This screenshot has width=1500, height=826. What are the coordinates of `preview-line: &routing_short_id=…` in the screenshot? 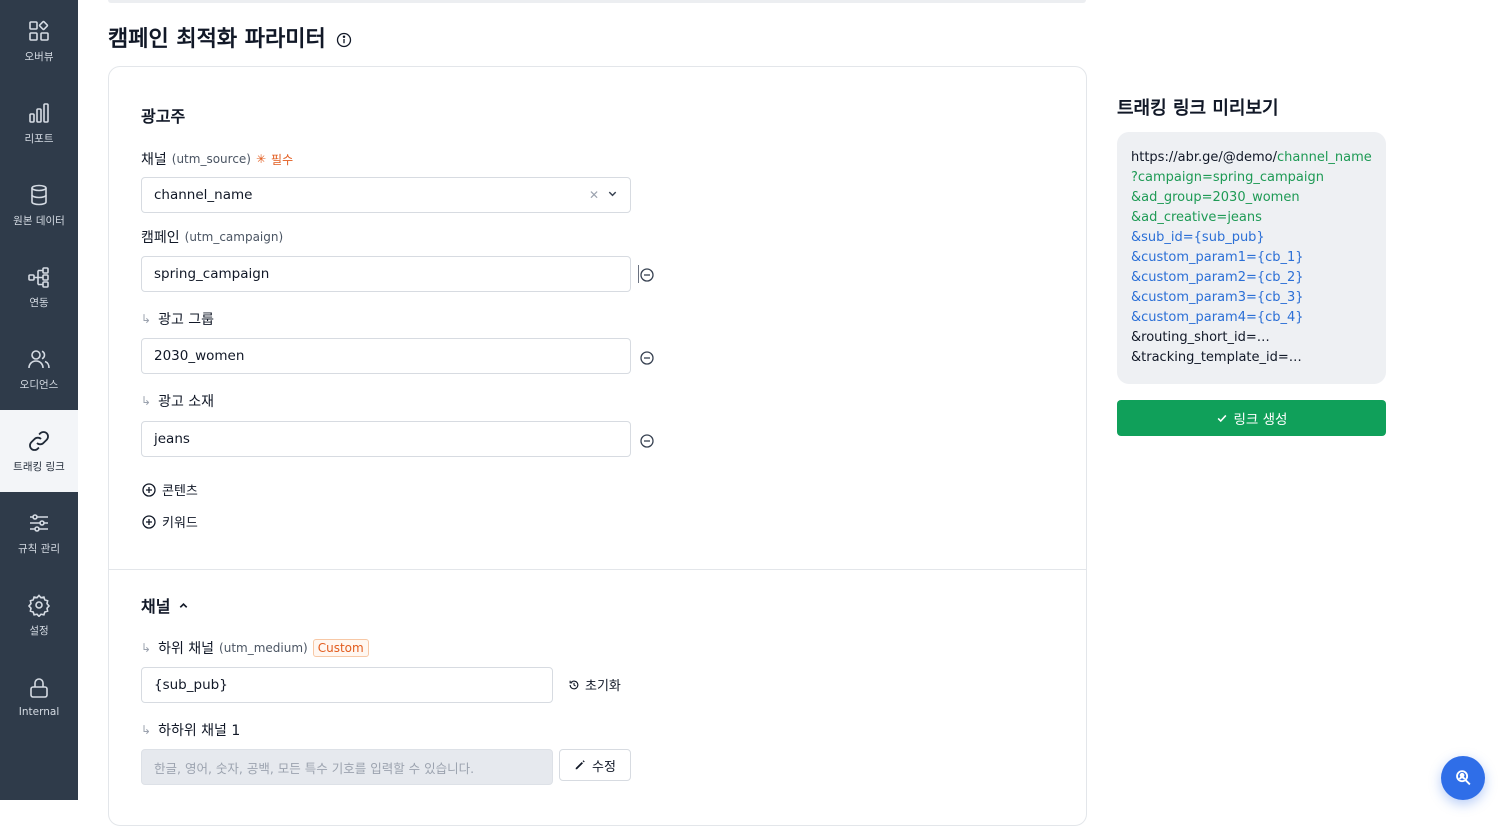 It's located at (1200, 337).